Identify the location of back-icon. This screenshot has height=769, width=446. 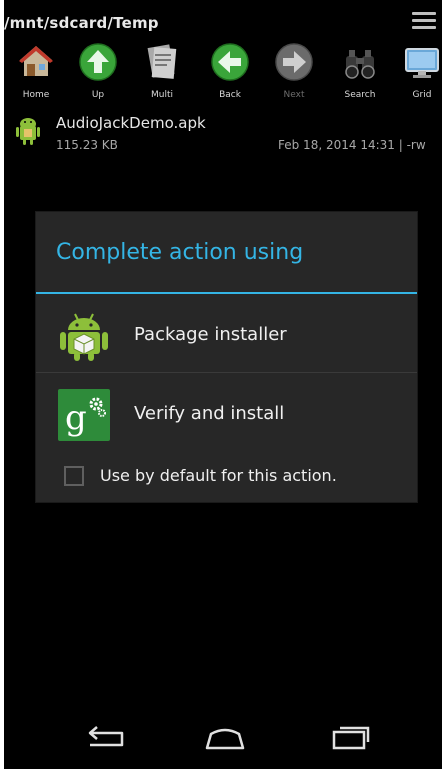
(104, 737).